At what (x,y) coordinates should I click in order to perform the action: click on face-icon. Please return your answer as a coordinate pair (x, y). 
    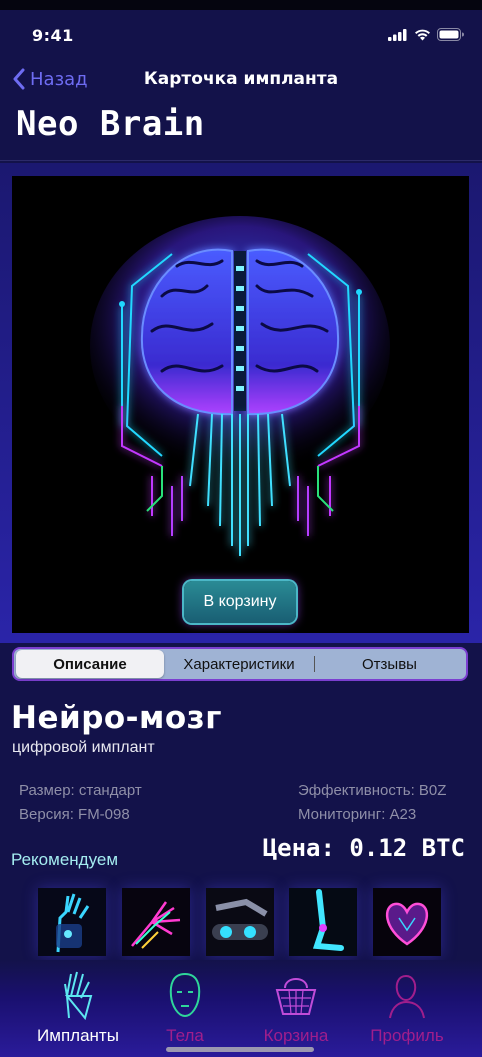
    Looking at the image, I should click on (185, 995).